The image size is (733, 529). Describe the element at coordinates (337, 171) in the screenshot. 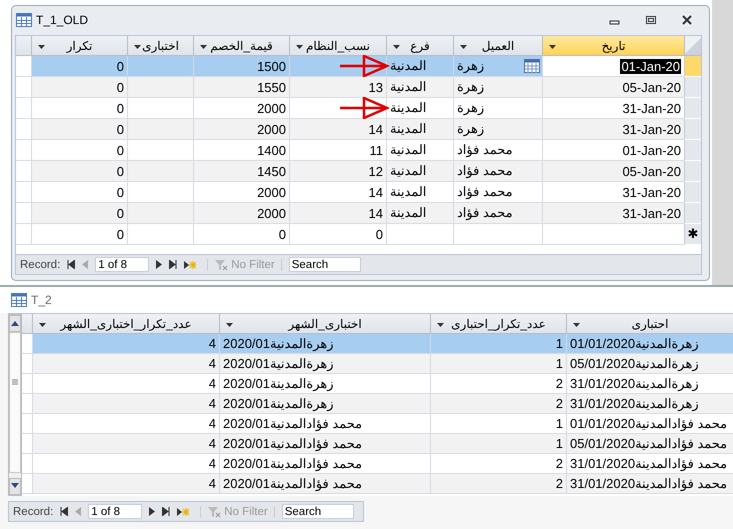

I see `table-cell: 12` at that location.